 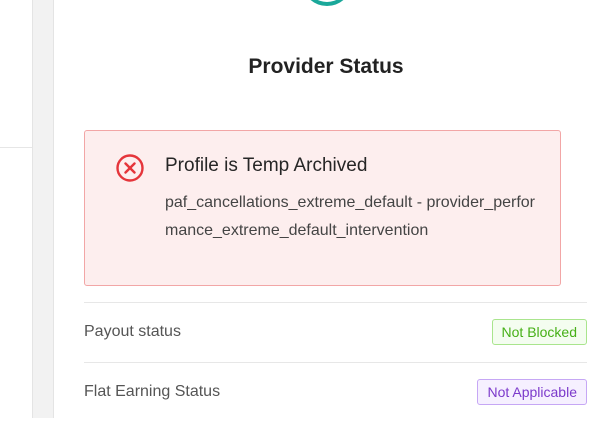 What do you see at coordinates (335, 332) in the screenshot?
I see `payout-status-row: Payout status Not Blocked` at bounding box center [335, 332].